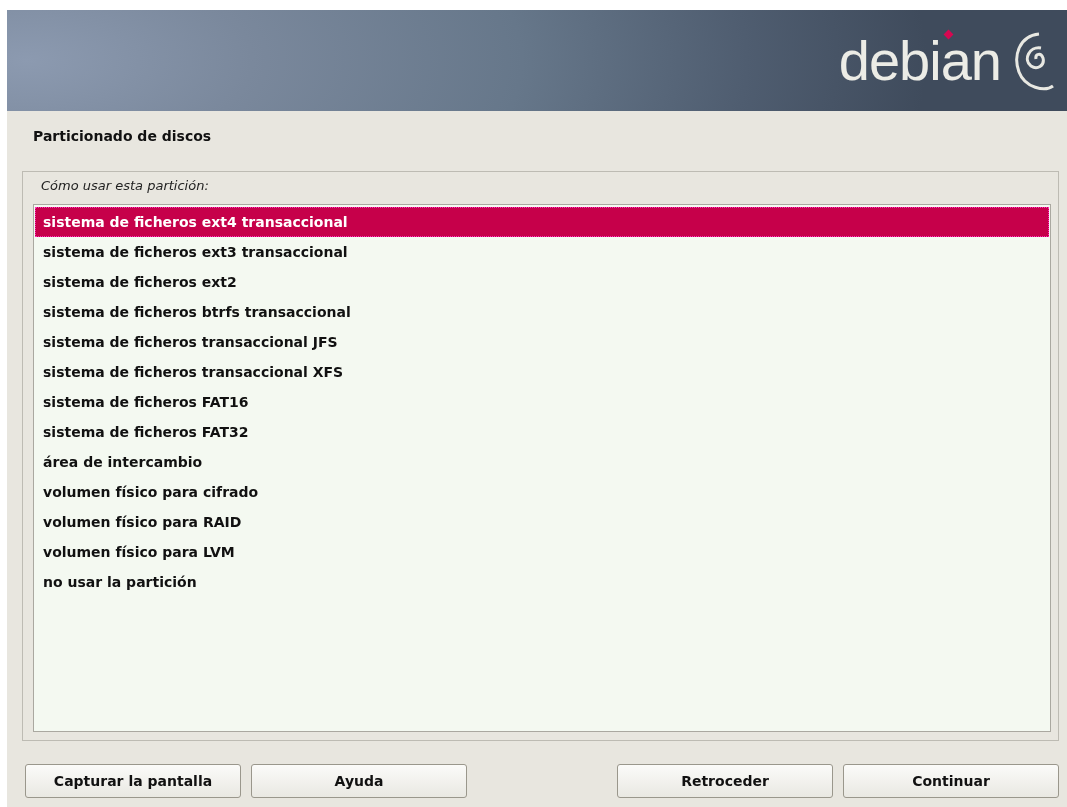 This screenshot has height=807, width=1067. I want to click on option-item: área de intercambio, so click(542, 462).